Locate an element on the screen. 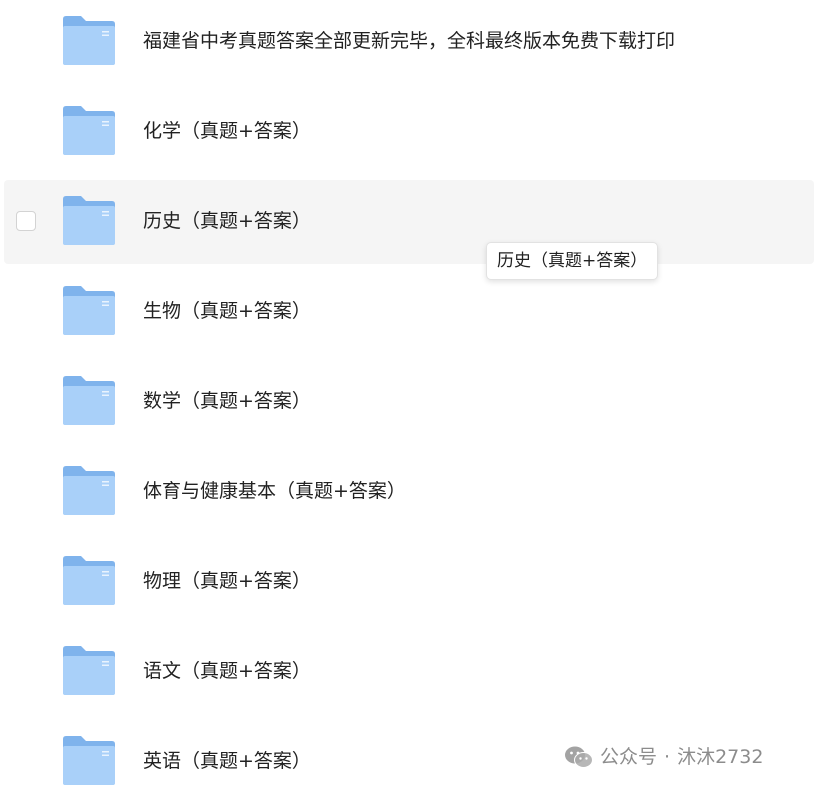 The height and width of the screenshot is (804, 814). folder-name: 语文（真题+答案） is located at coordinates (227, 671).